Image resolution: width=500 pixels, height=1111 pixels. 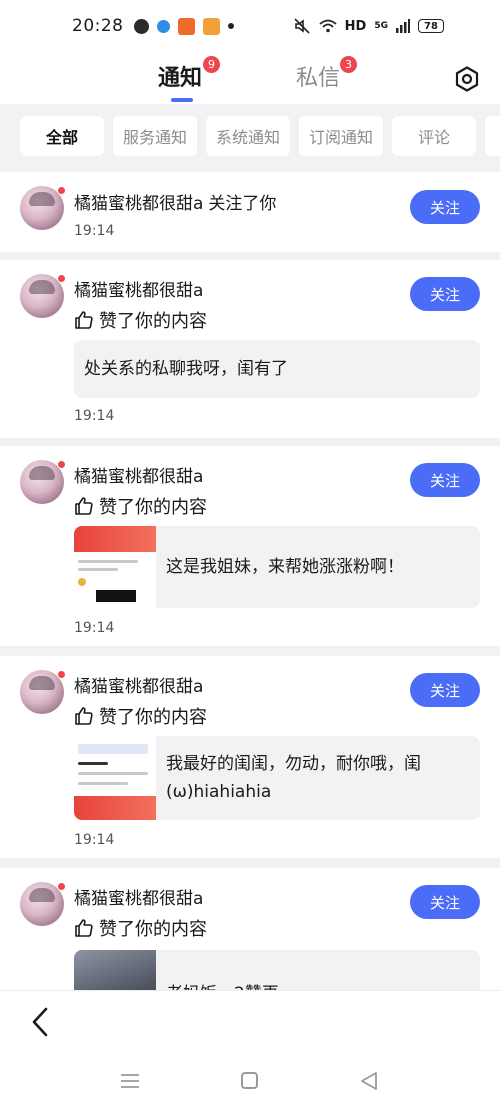 What do you see at coordinates (250, 933) in the screenshot?
I see `notification-item: 橘猫蜜桃都很甜a 赞了你的内容 老妈饭，2赞再 关注` at bounding box center [250, 933].